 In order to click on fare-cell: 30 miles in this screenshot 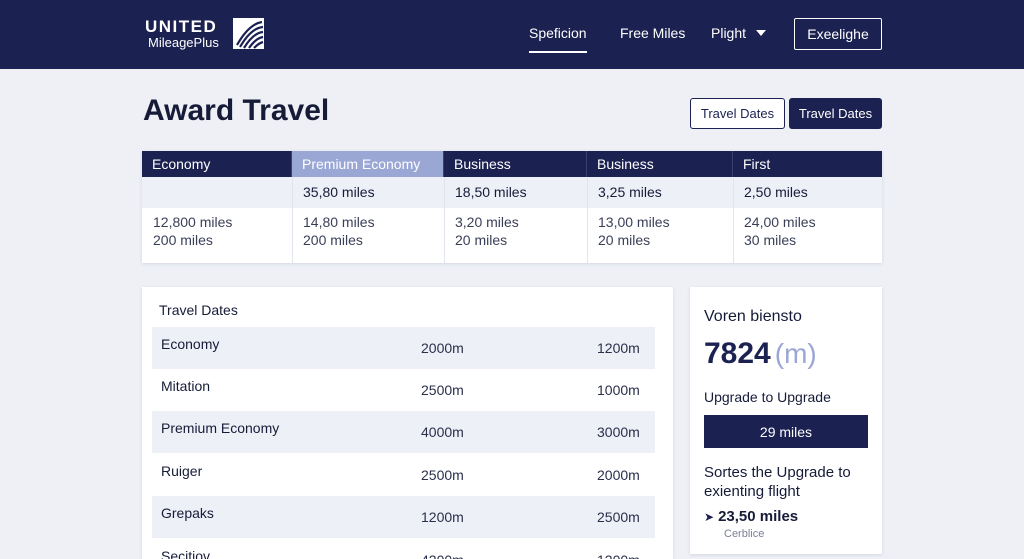, I will do `click(770, 240)`.